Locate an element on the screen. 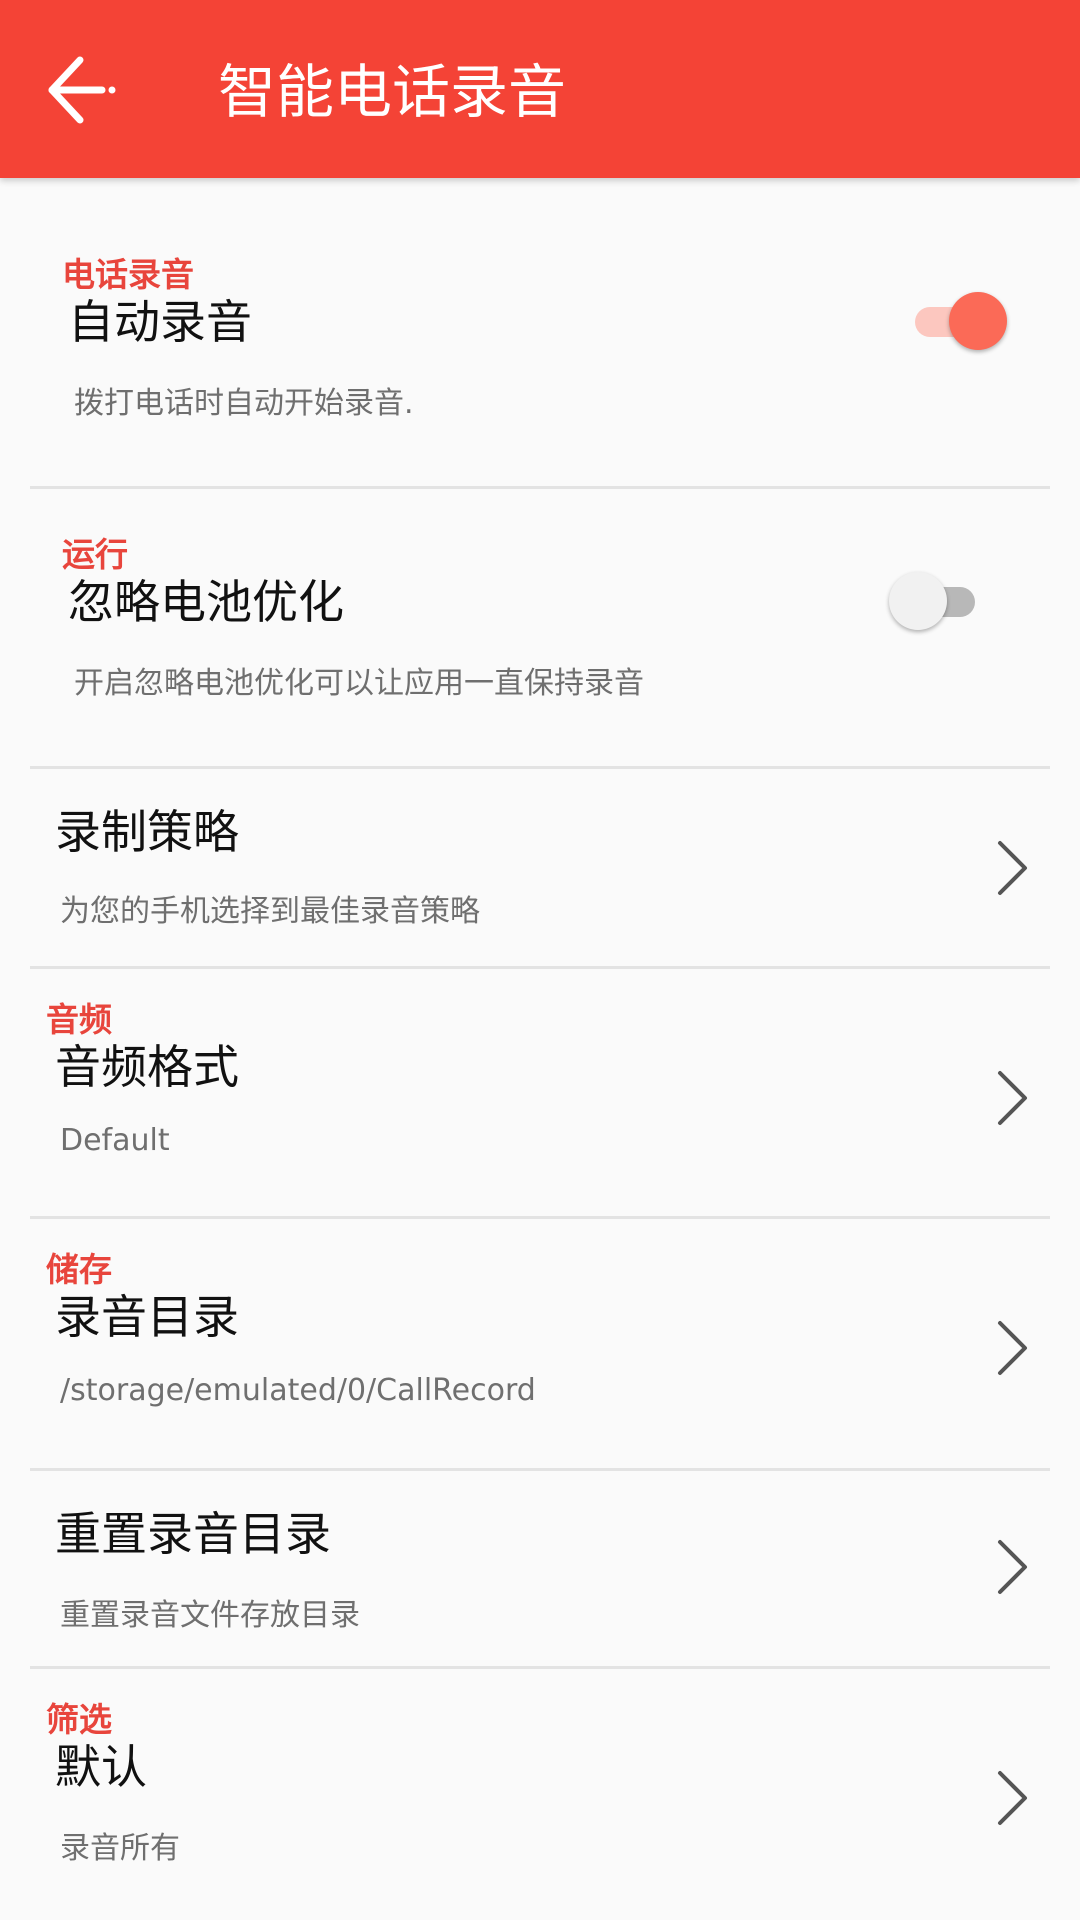 The height and width of the screenshot is (1920, 1080). pref-recording-strategy-title: 录制策略 is located at coordinates (147, 832).